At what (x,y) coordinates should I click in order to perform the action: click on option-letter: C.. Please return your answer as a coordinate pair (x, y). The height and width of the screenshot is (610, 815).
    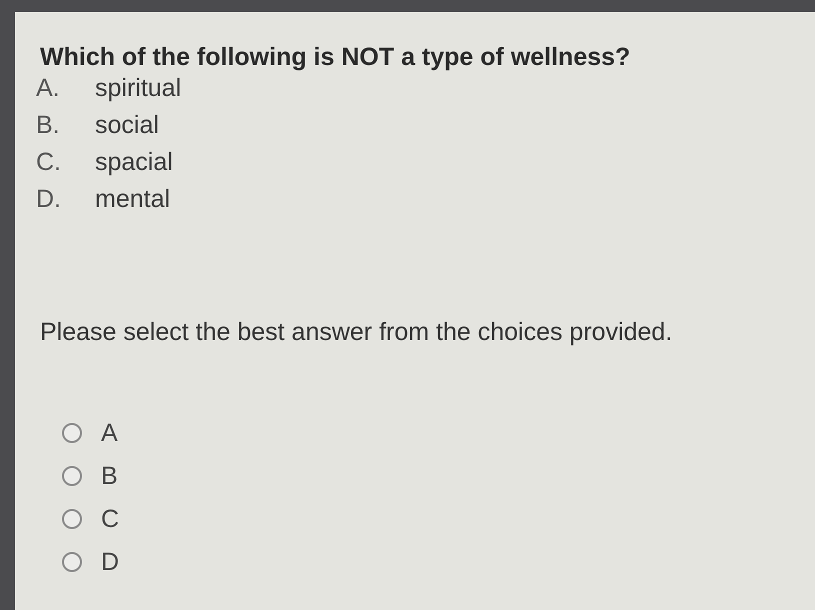
    Looking at the image, I should click on (49, 162).